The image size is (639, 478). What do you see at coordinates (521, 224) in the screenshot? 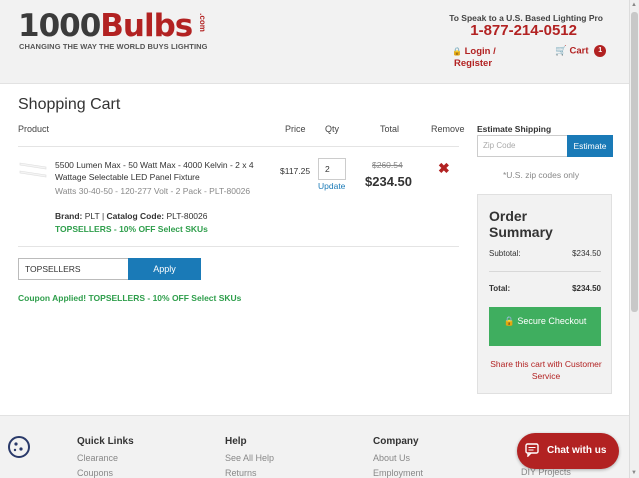
I see `order-summary-title: Order Summary` at bounding box center [521, 224].